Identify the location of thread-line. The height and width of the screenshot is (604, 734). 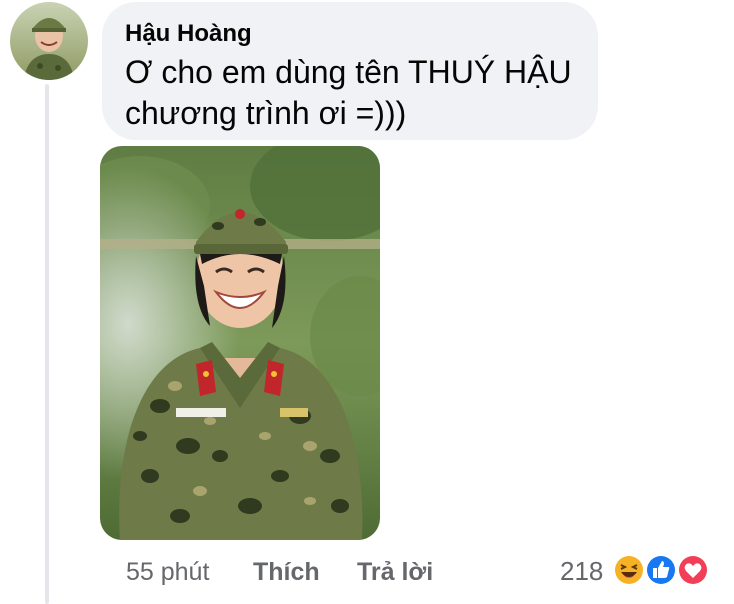
(47, 344).